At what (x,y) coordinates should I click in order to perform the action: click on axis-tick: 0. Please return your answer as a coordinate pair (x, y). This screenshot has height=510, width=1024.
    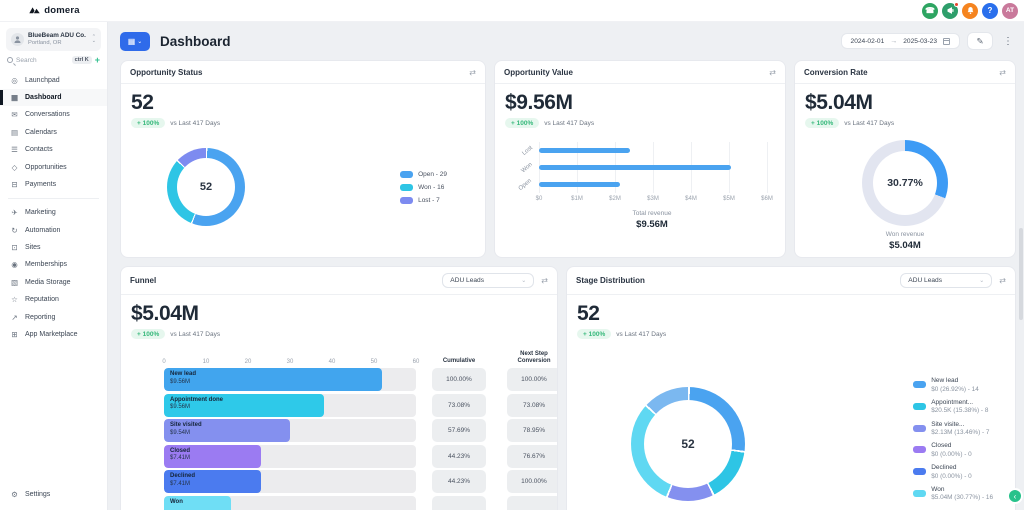
    Looking at the image, I should click on (164, 362).